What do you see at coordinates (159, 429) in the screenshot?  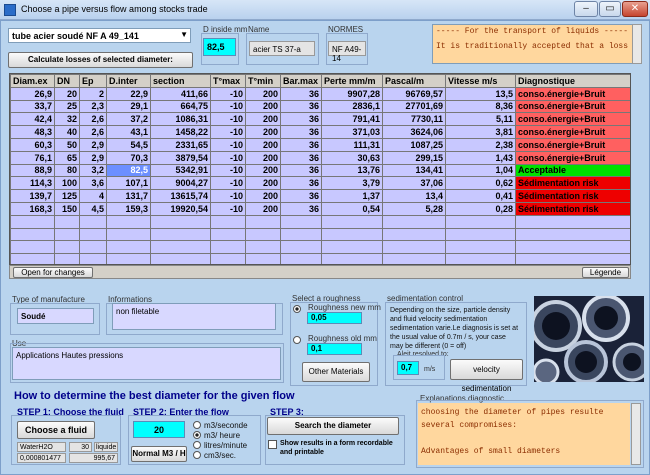 I see `flow-input: 20` at bounding box center [159, 429].